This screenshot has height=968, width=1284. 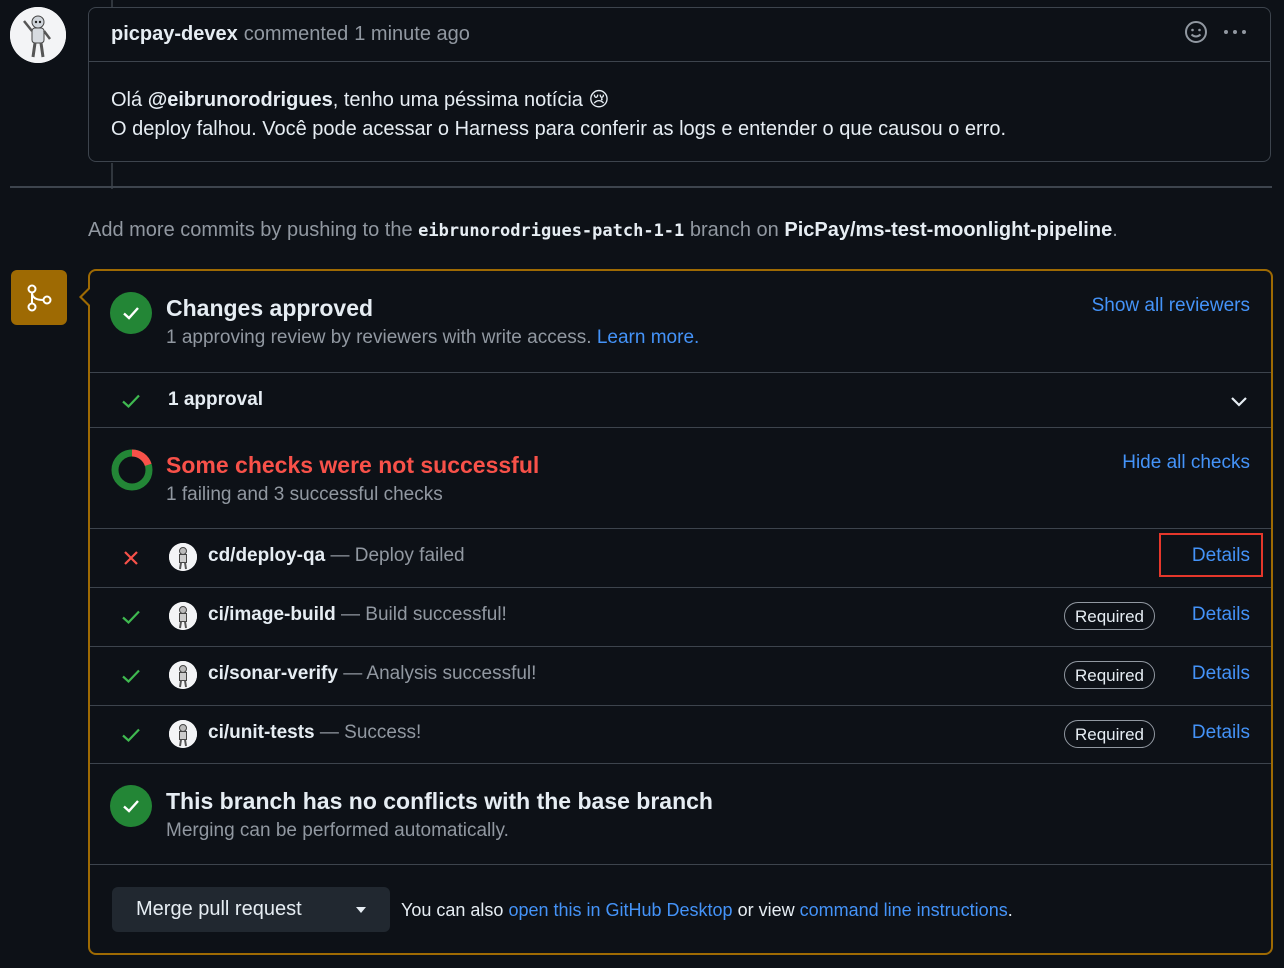 I want to click on mergebox-pointer-inner, so click(x=86, y=297).